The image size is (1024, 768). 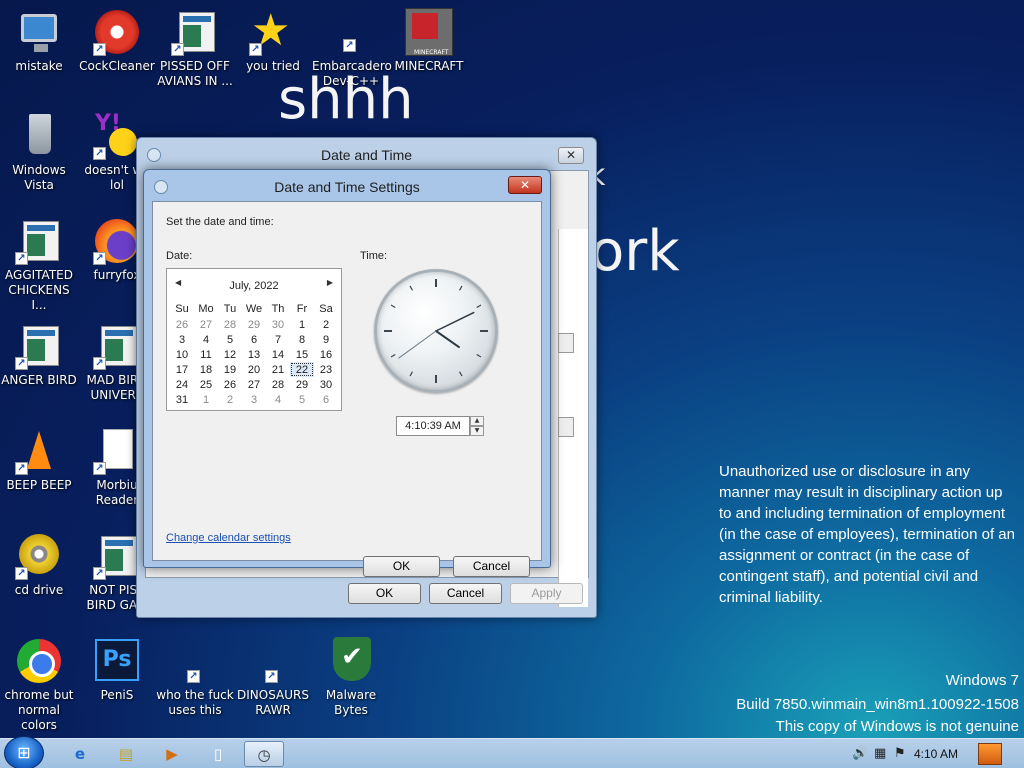 What do you see at coordinates (182, 399) in the screenshot?
I see `calendar-day: 31` at bounding box center [182, 399].